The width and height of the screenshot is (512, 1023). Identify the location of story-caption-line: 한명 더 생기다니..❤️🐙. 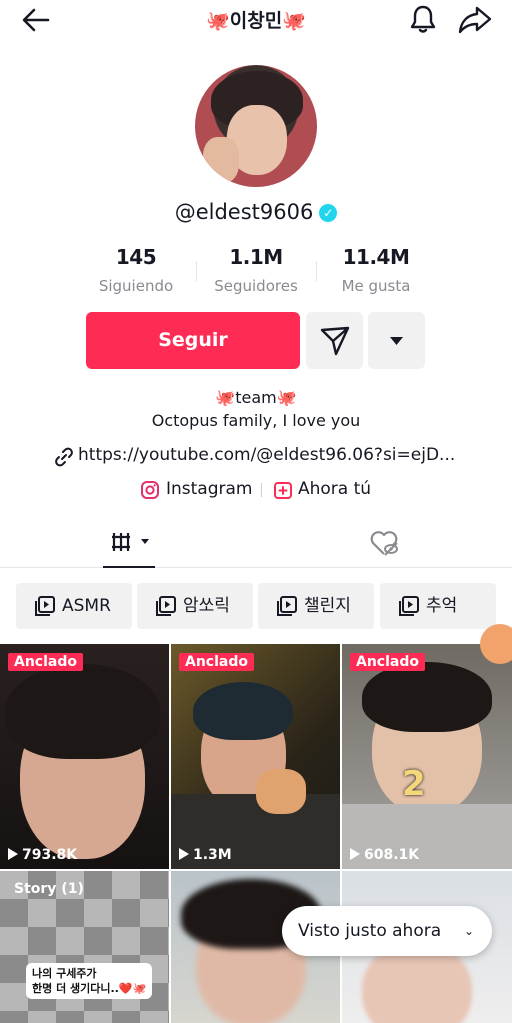
(89, 988).